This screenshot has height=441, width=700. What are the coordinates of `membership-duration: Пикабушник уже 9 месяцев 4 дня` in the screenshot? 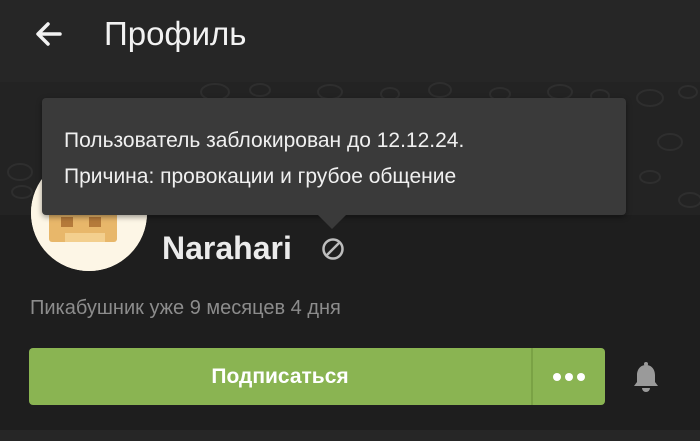 It's located at (185, 308).